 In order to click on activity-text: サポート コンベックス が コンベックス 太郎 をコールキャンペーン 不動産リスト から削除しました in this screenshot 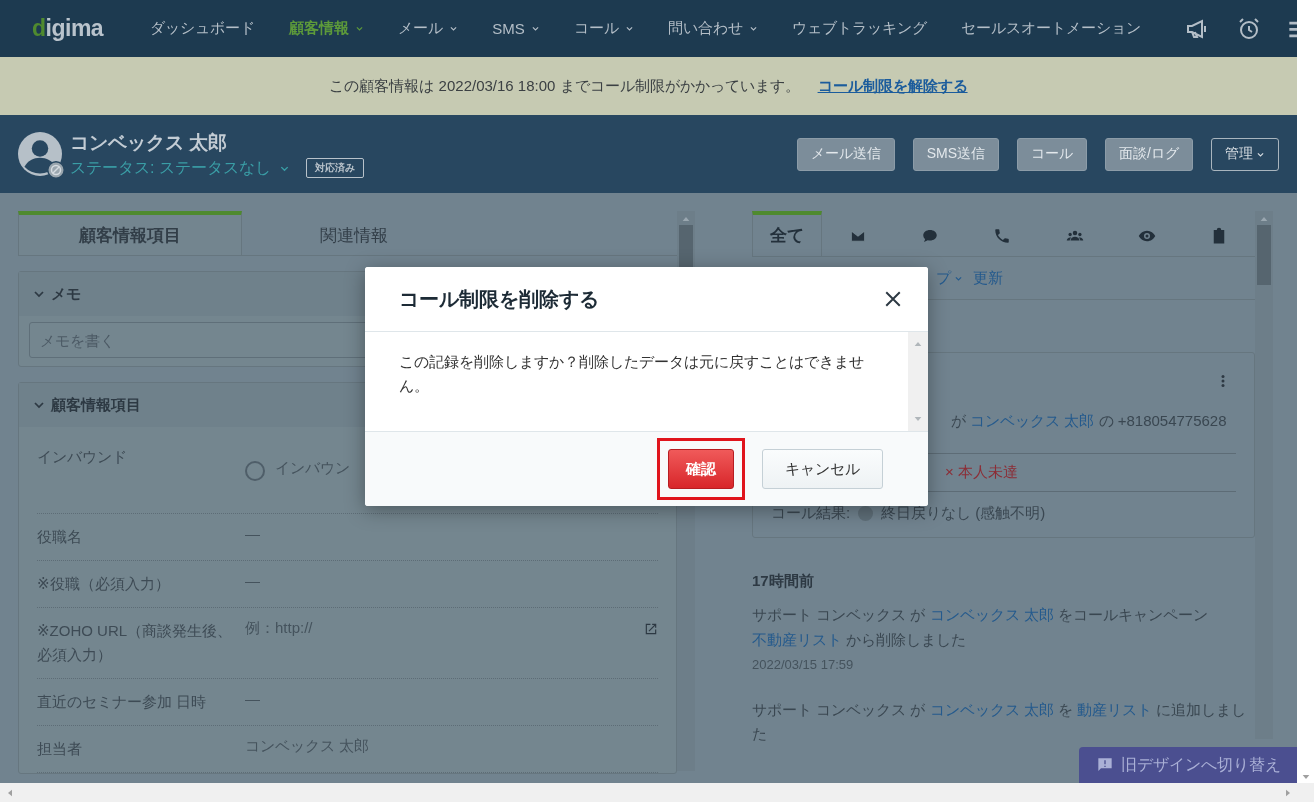, I will do `click(980, 627)`.